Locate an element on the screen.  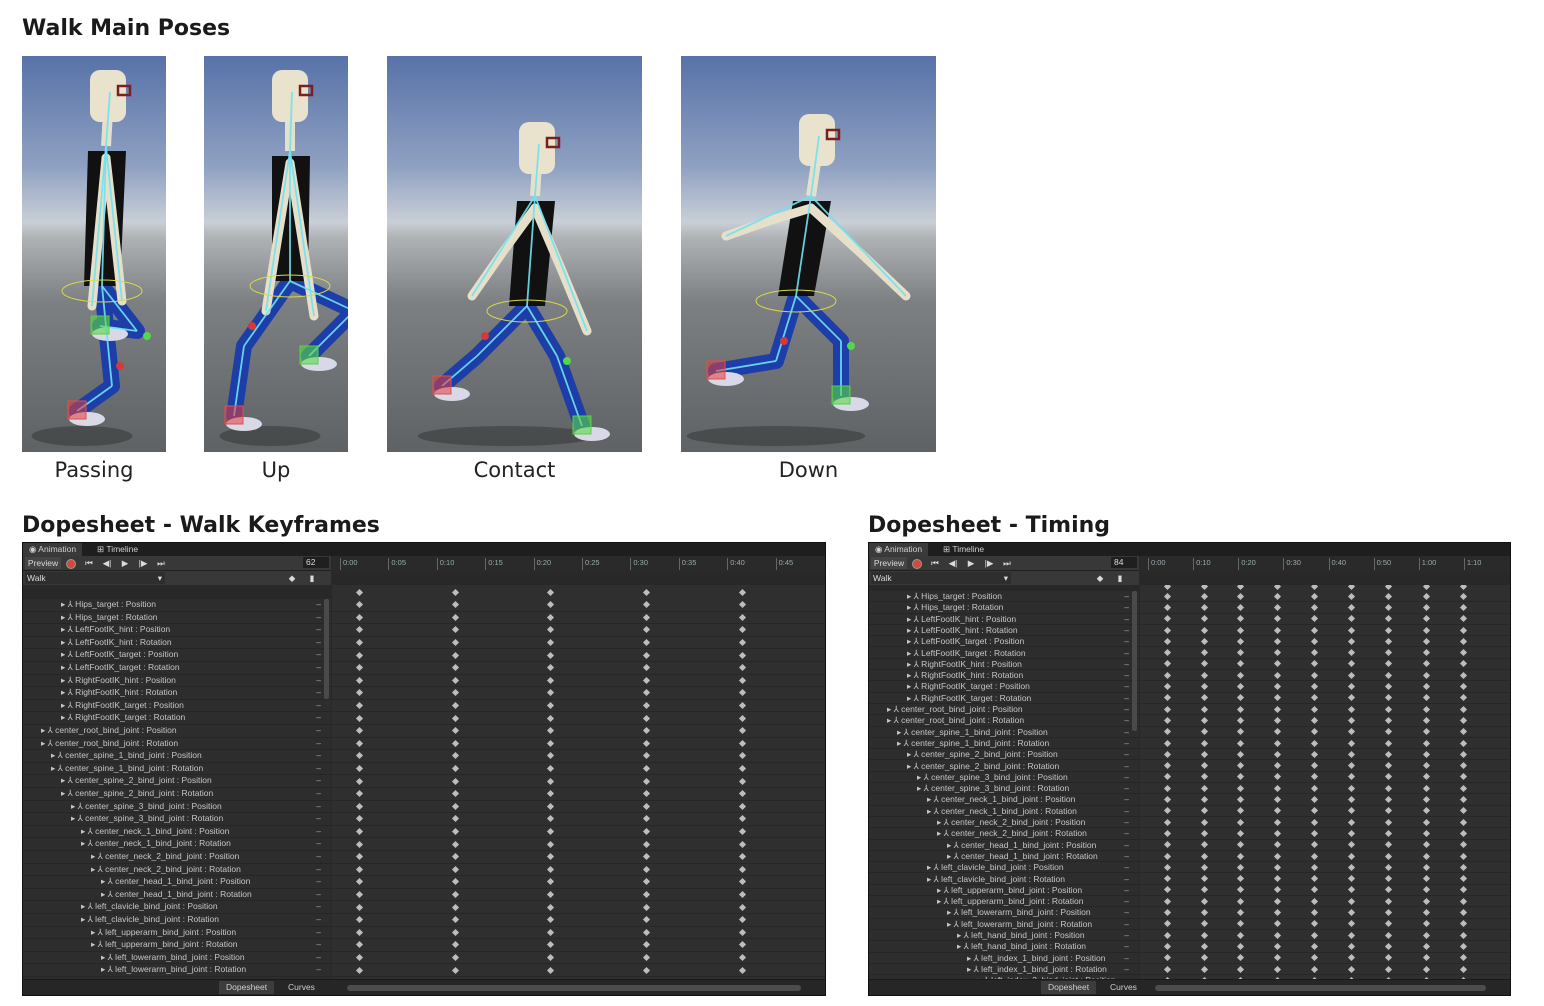
first-key-button: ⏮ is located at coordinates (89, 563).